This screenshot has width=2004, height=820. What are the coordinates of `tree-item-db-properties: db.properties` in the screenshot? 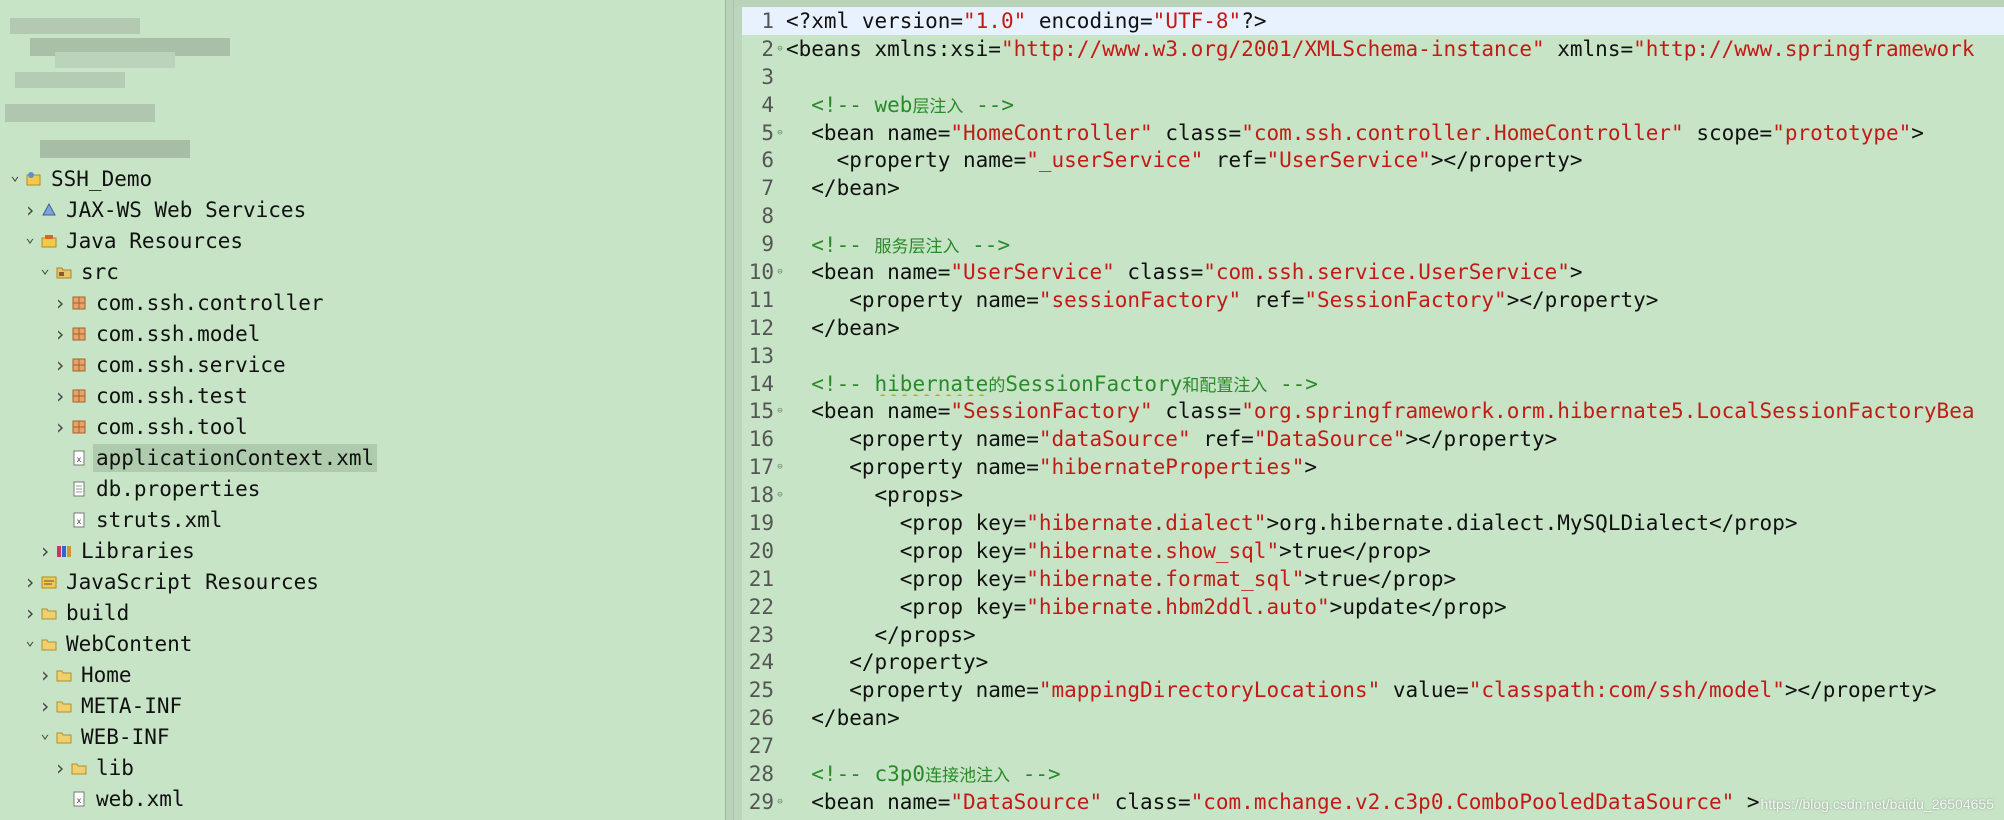 It's located at (362, 488).